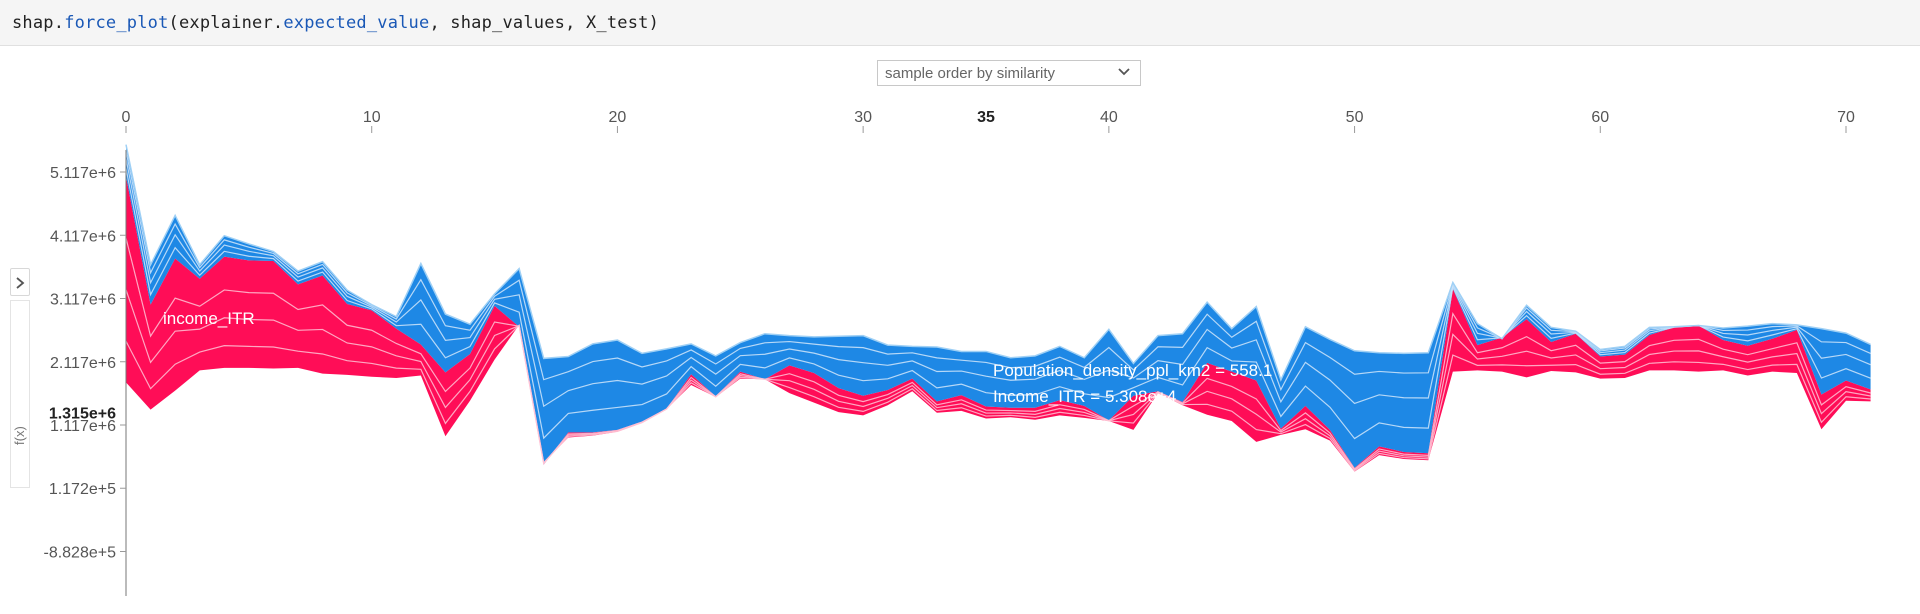 The image size is (1920, 614). What do you see at coordinates (1109, 117) in the screenshot?
I see `x-tick-label: 40` at bounding box center [1109, 117].